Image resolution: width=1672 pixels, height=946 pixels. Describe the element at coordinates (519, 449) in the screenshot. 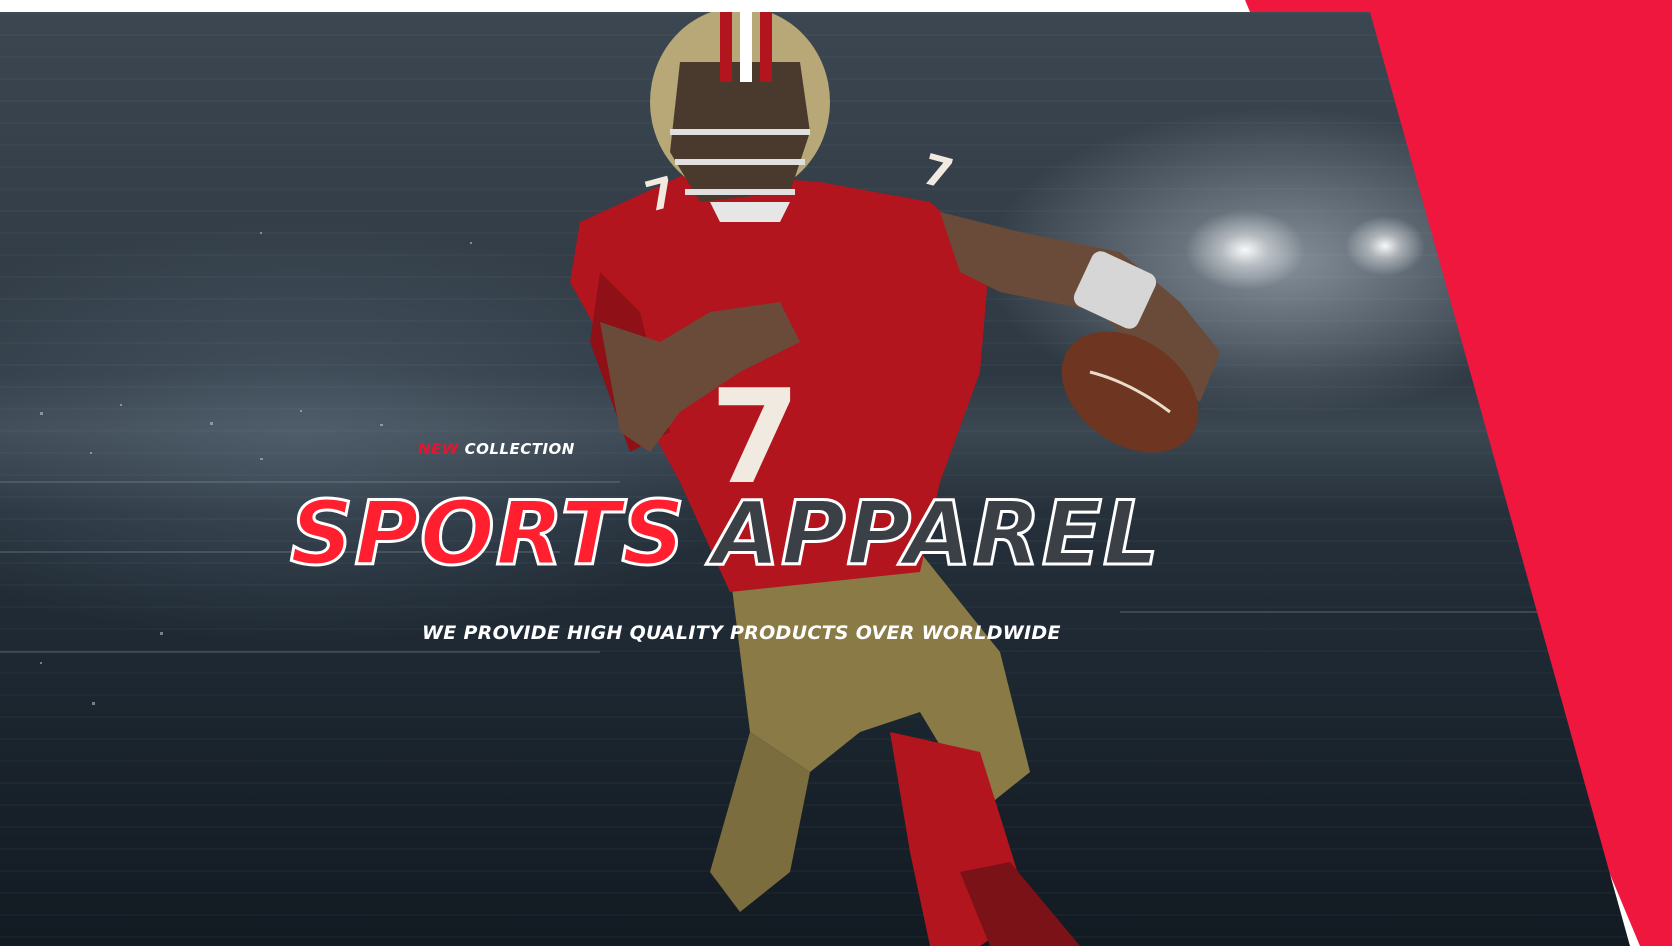

I see `kicker-rest: COLLECTION` at that location.